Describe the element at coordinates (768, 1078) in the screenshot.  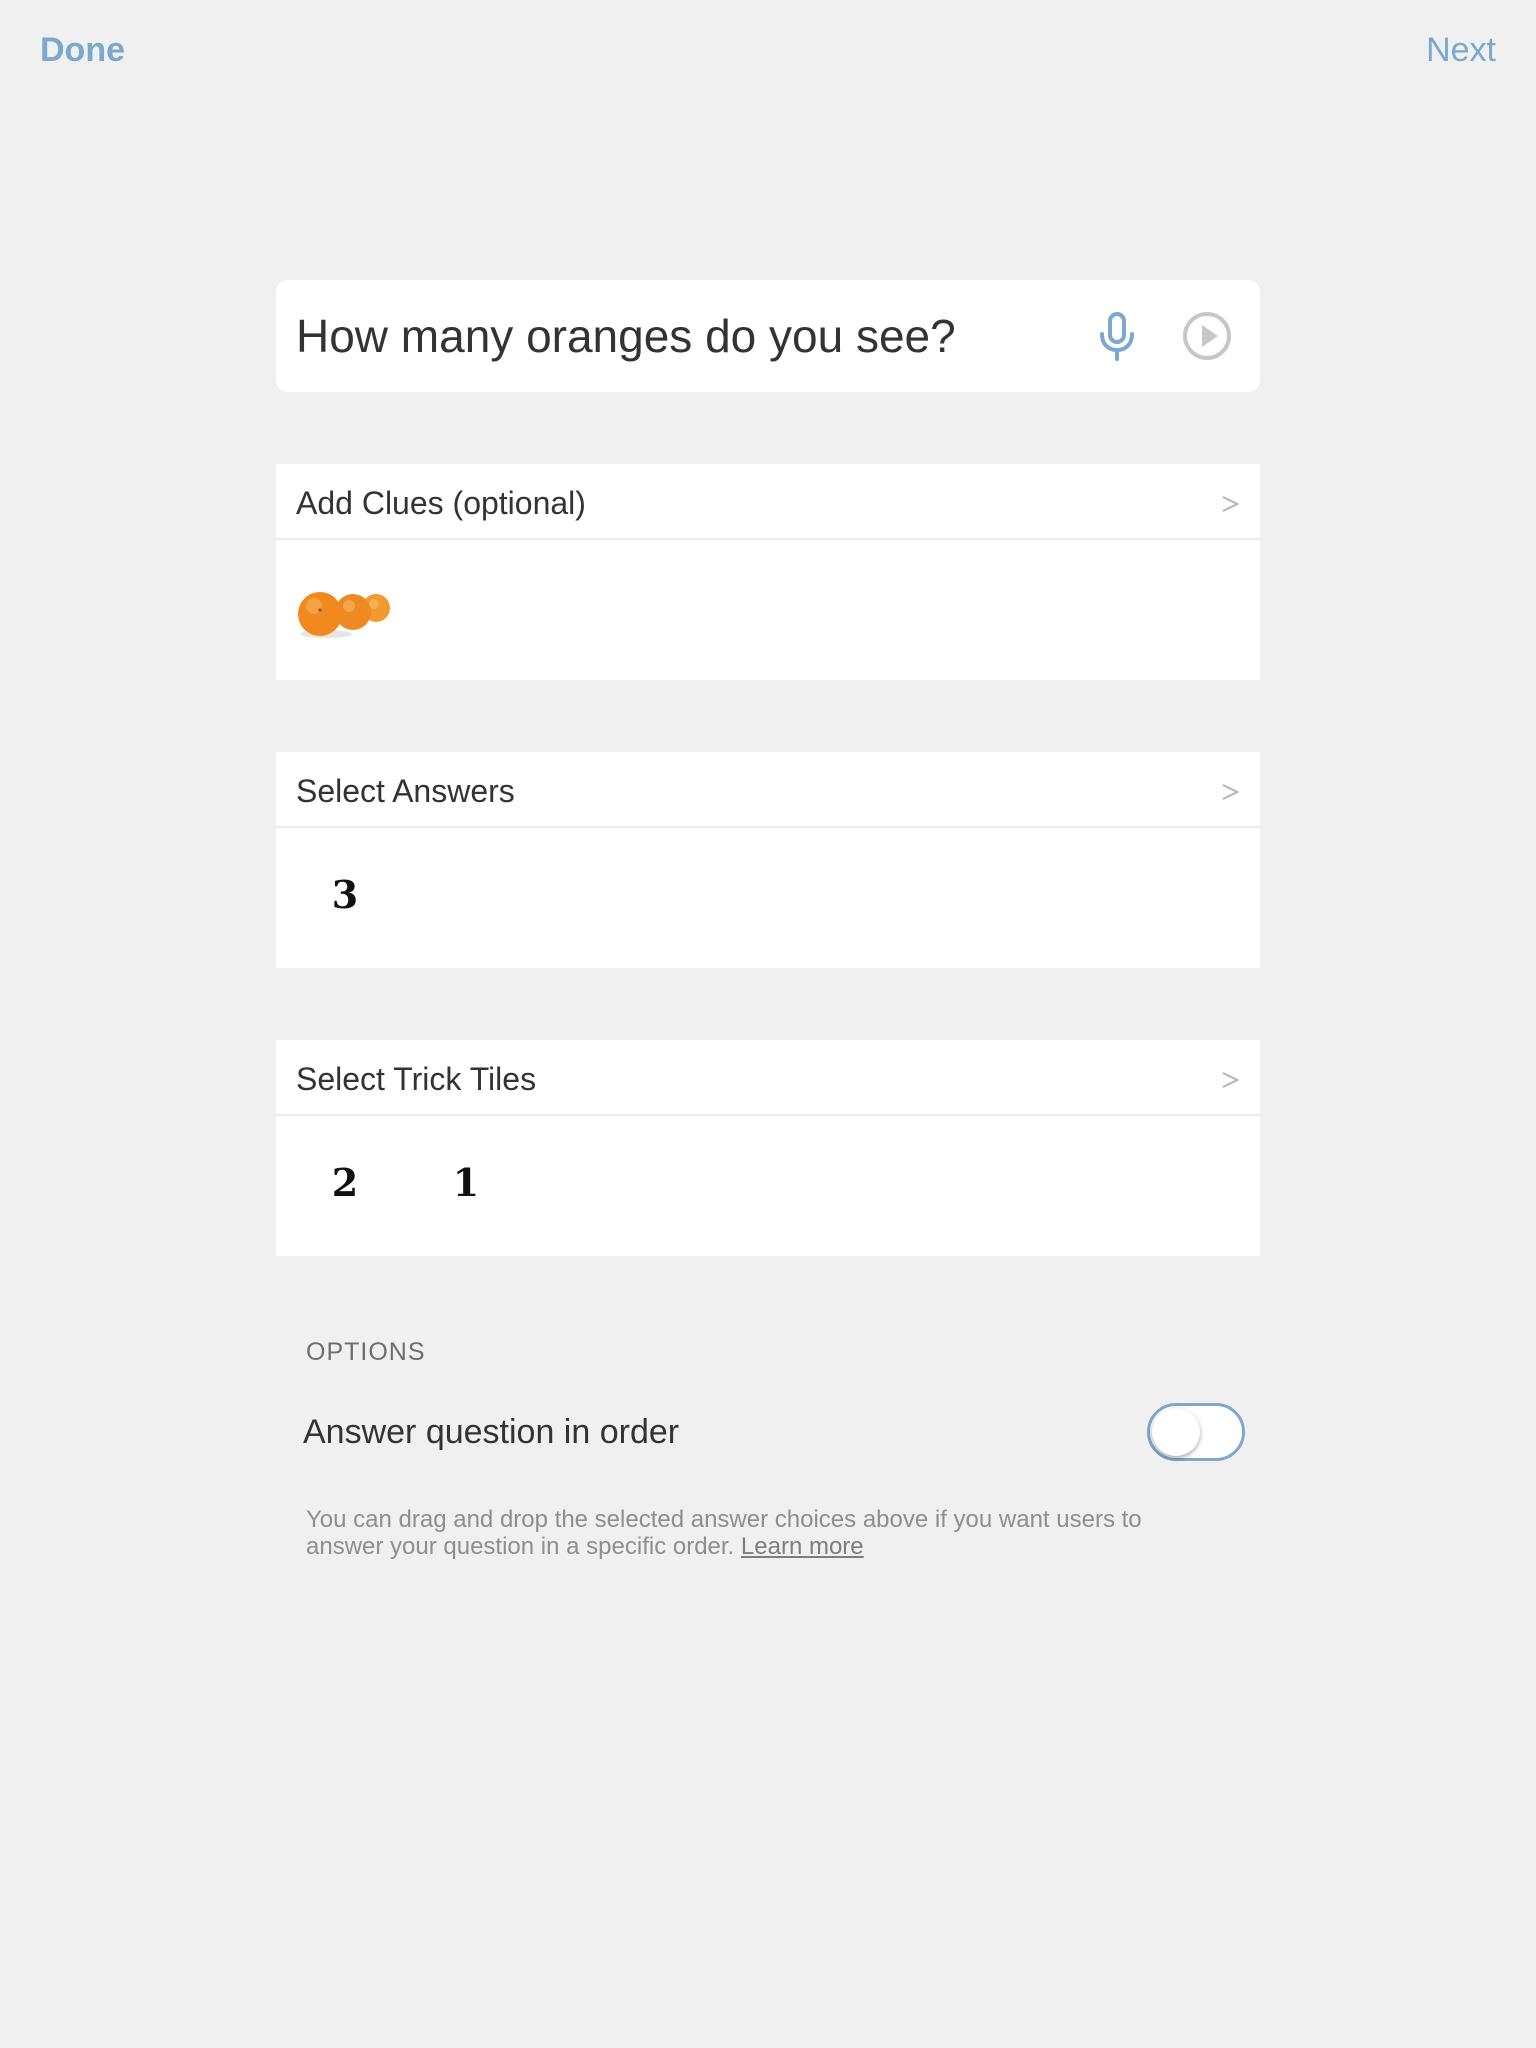
I see `trick-tiles-header: Select Trick Tiles` at that location.